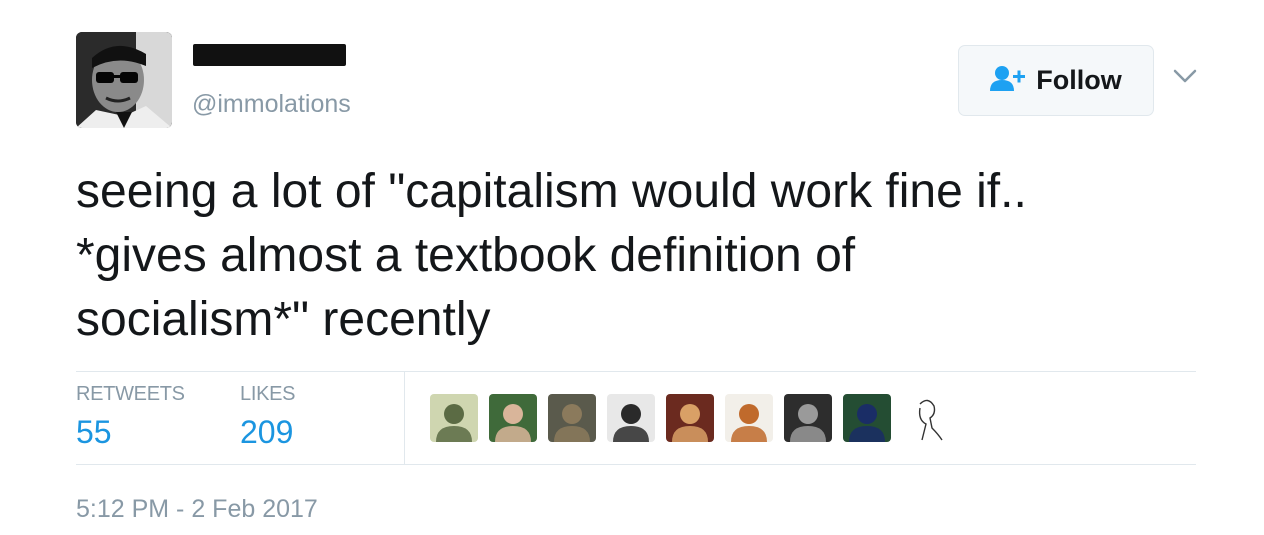  I want to click on retweets-stat: RETWEETS 55, so click(130, 417).